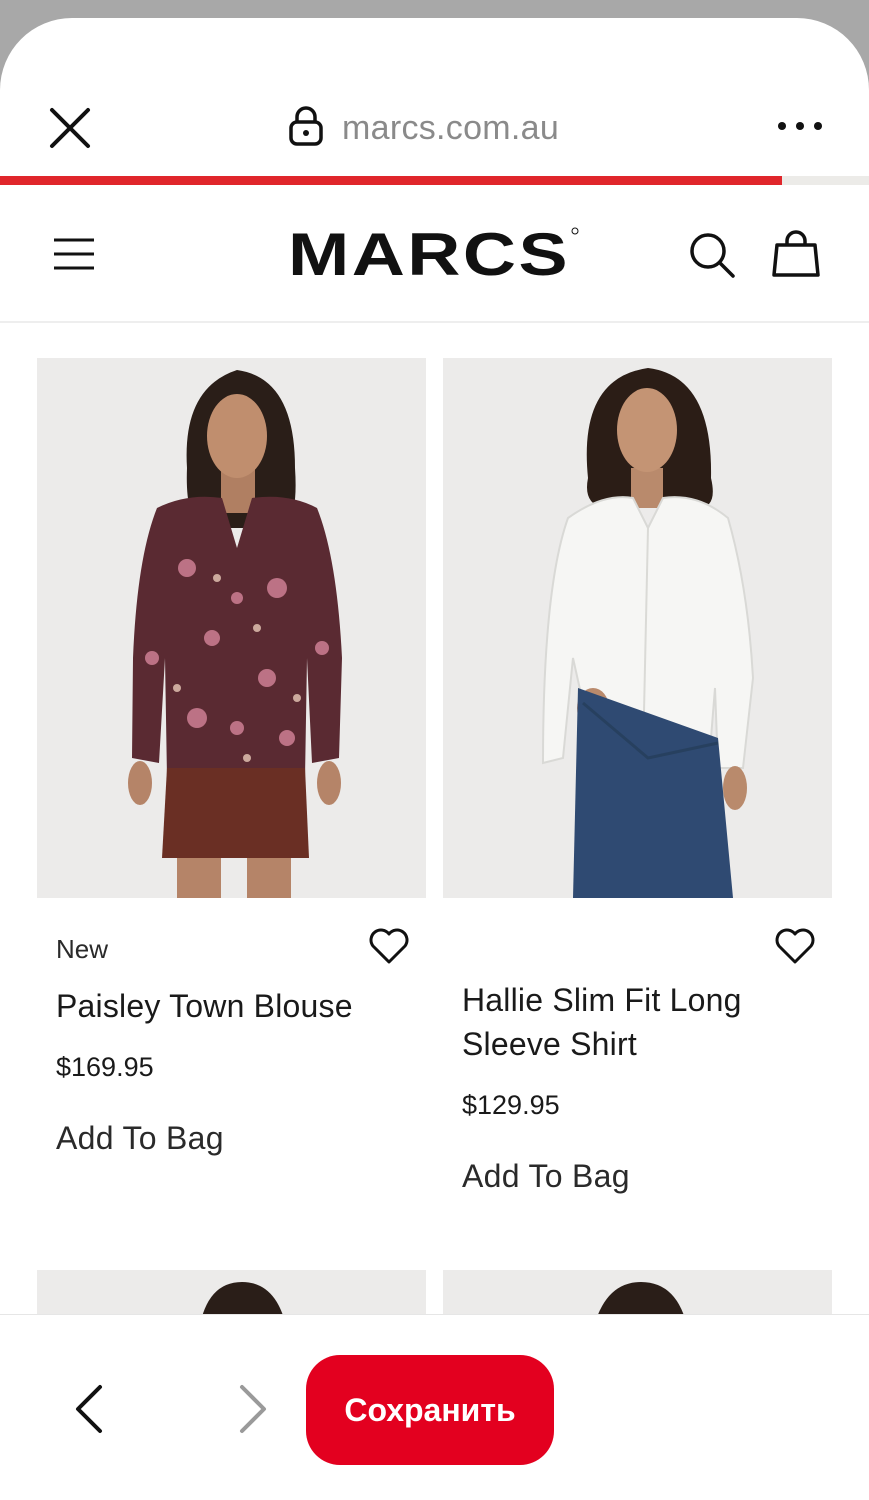  I want to click on site-header: MARCS, so click(434, 254).